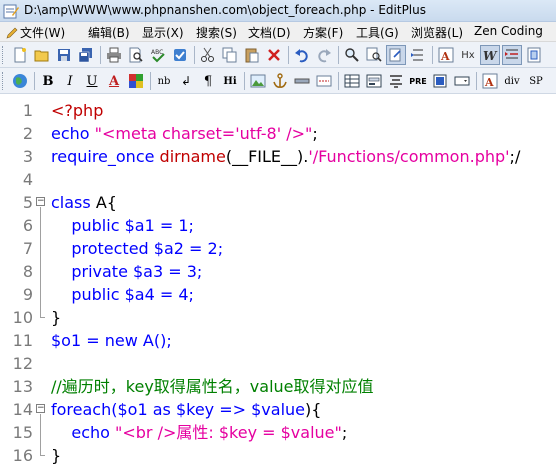  Describe the element at coordinates (252, 55) in the screenshot. I see `paste-icon` at that location.